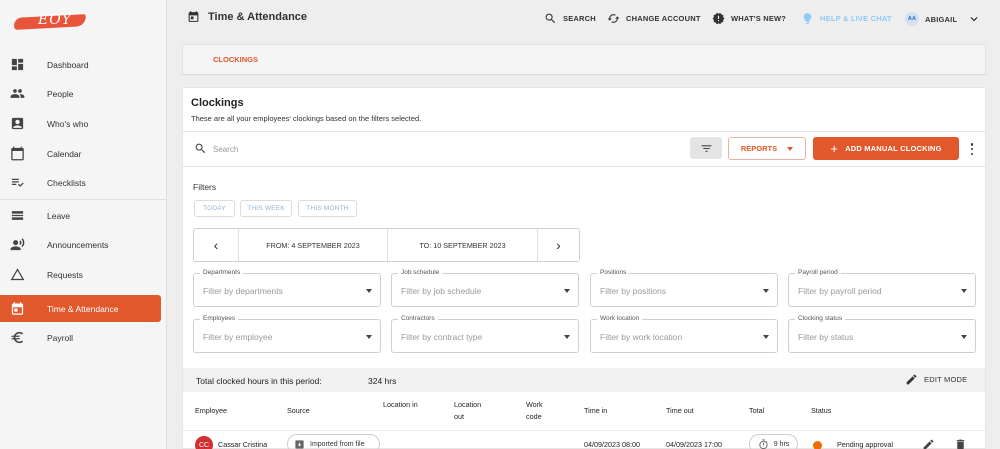 This screenshot has height=449, width=1000. What do you see at coordinates (23, 244) in the screenshot?
I see `announcement-icon` at bounding box center [23, 244].